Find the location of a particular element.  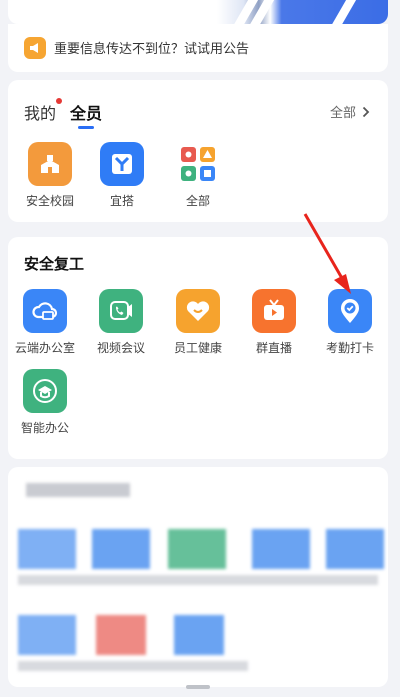

app-employee-health: 员工健康 is located at coordinates (198, 322).